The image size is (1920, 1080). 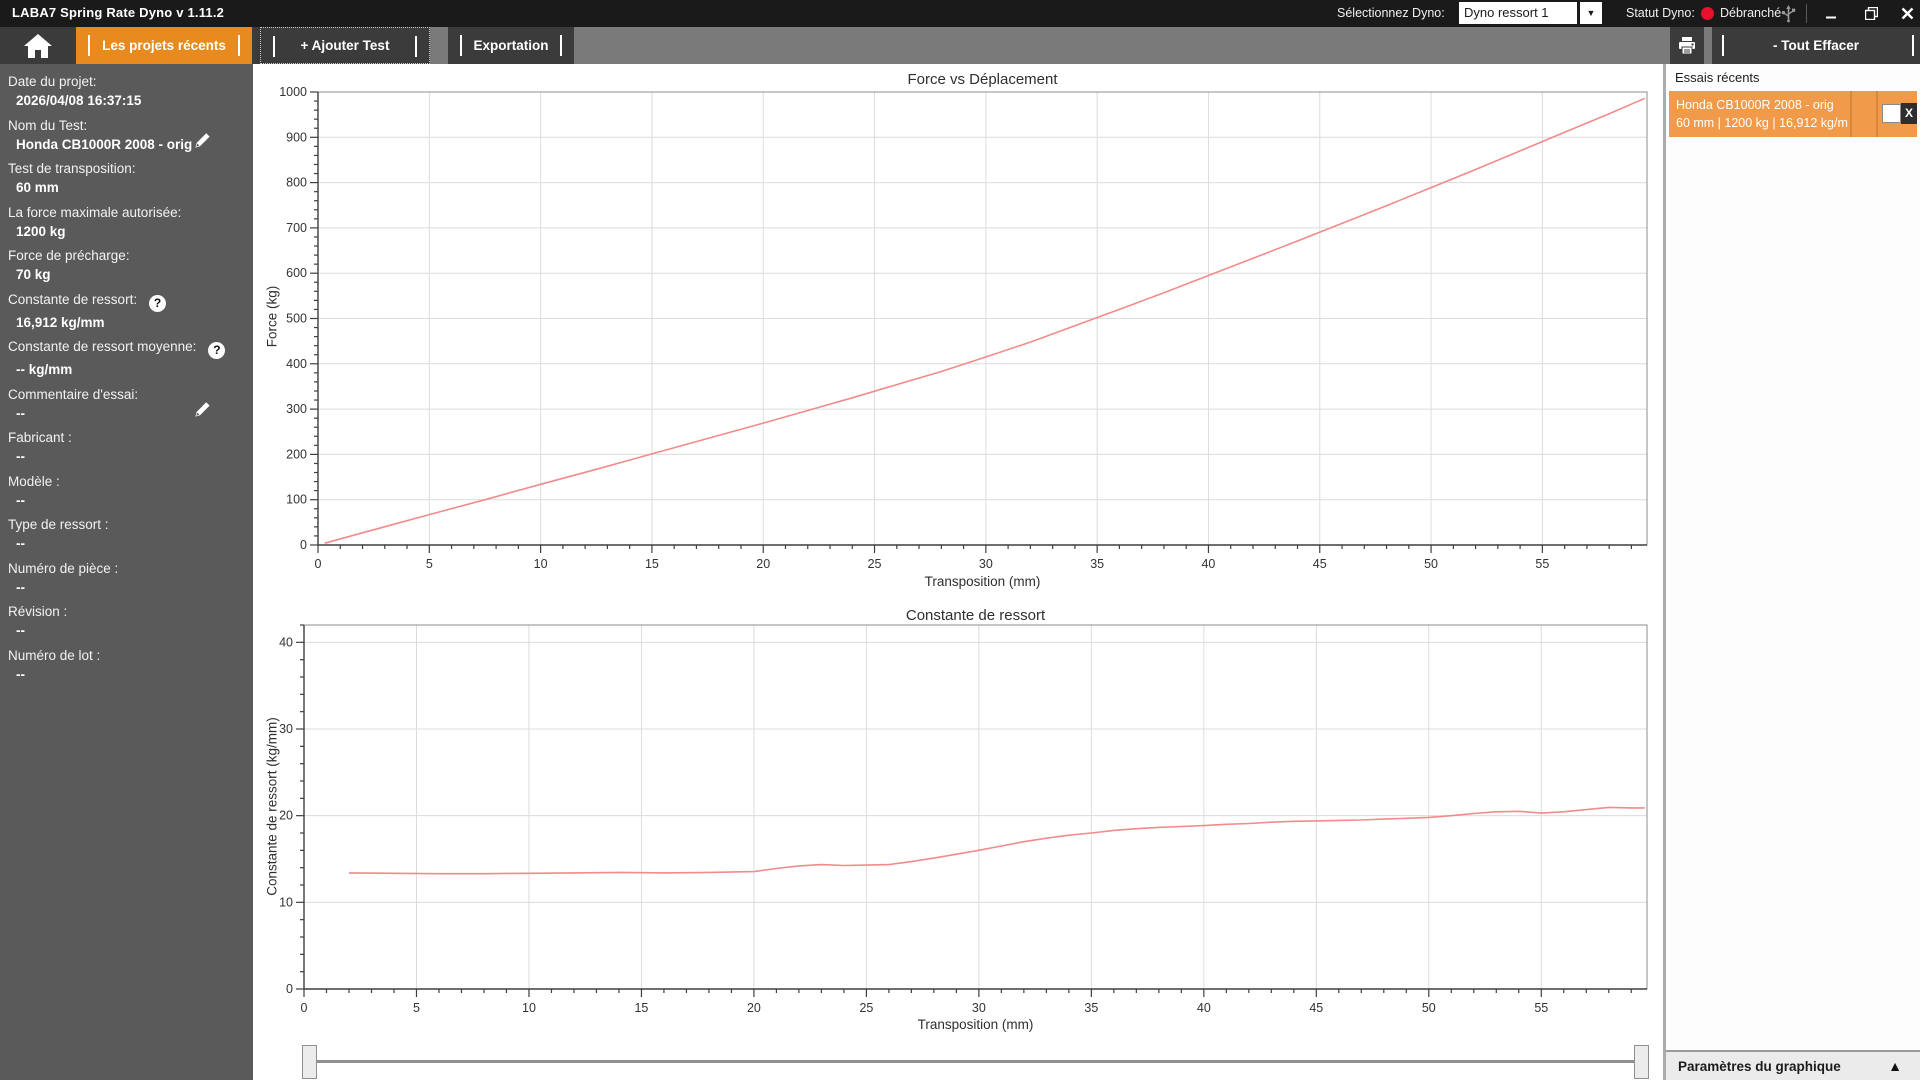 I want to click on remove-test-button: X, so click(x=1909, y=113).